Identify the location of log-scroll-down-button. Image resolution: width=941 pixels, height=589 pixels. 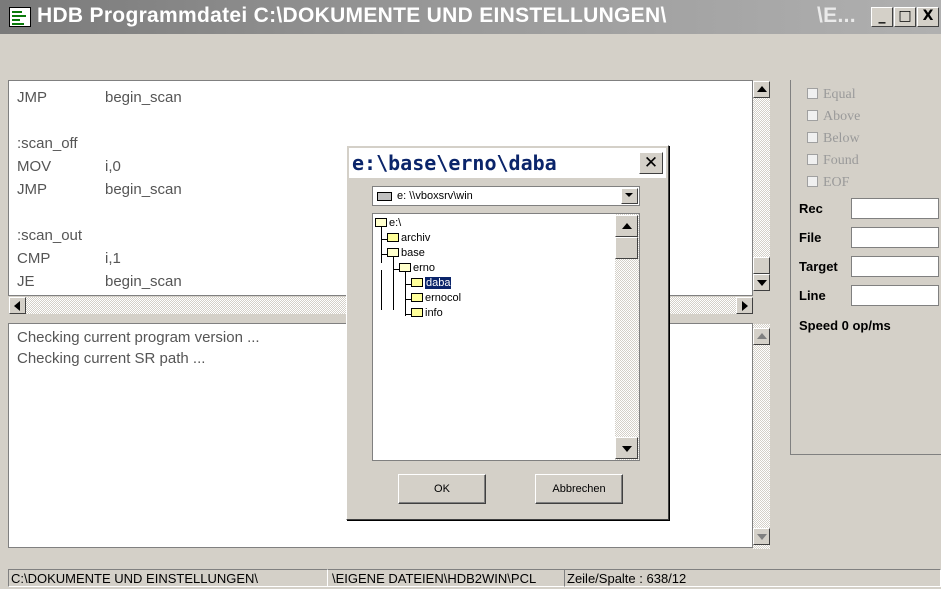
(761, 536).